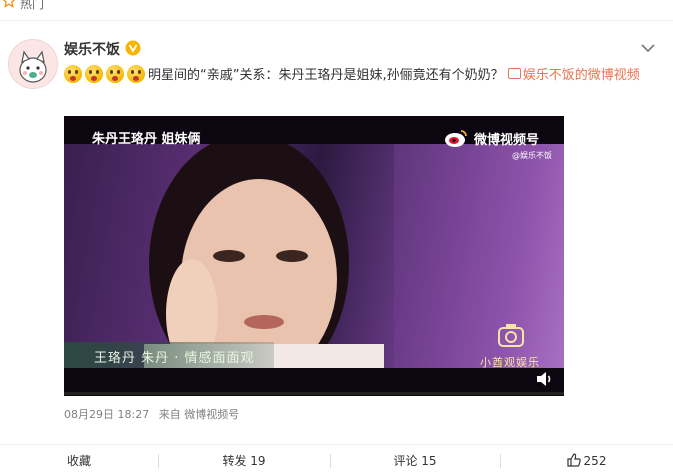 The height and width of the screenshot is (476, 673). Describe the element at coordinates (174, 358) in the screenshot. I see `video-subtitle: 王珞丹 朱丹 · 情感面面观` at that location.